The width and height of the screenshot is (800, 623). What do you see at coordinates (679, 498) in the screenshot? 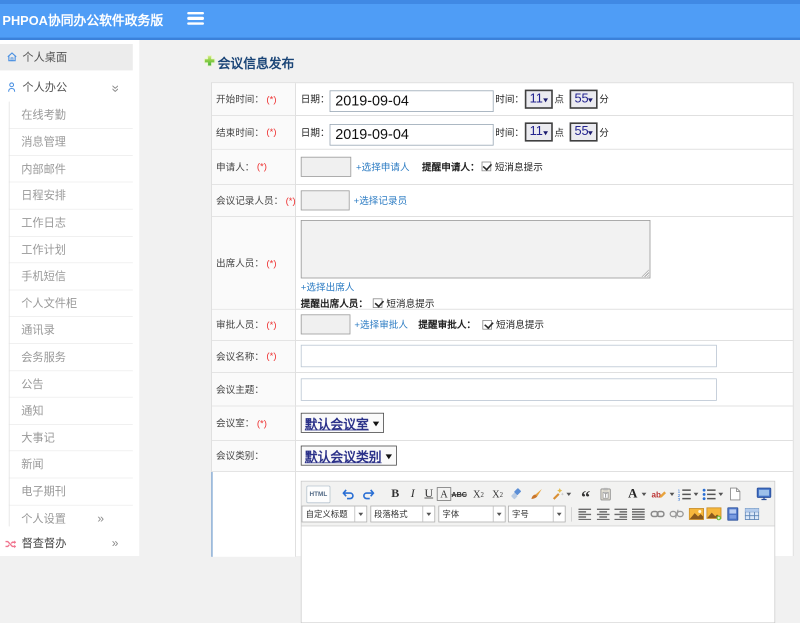
I see `svg-text: 3` at bounding box center [679, 498].